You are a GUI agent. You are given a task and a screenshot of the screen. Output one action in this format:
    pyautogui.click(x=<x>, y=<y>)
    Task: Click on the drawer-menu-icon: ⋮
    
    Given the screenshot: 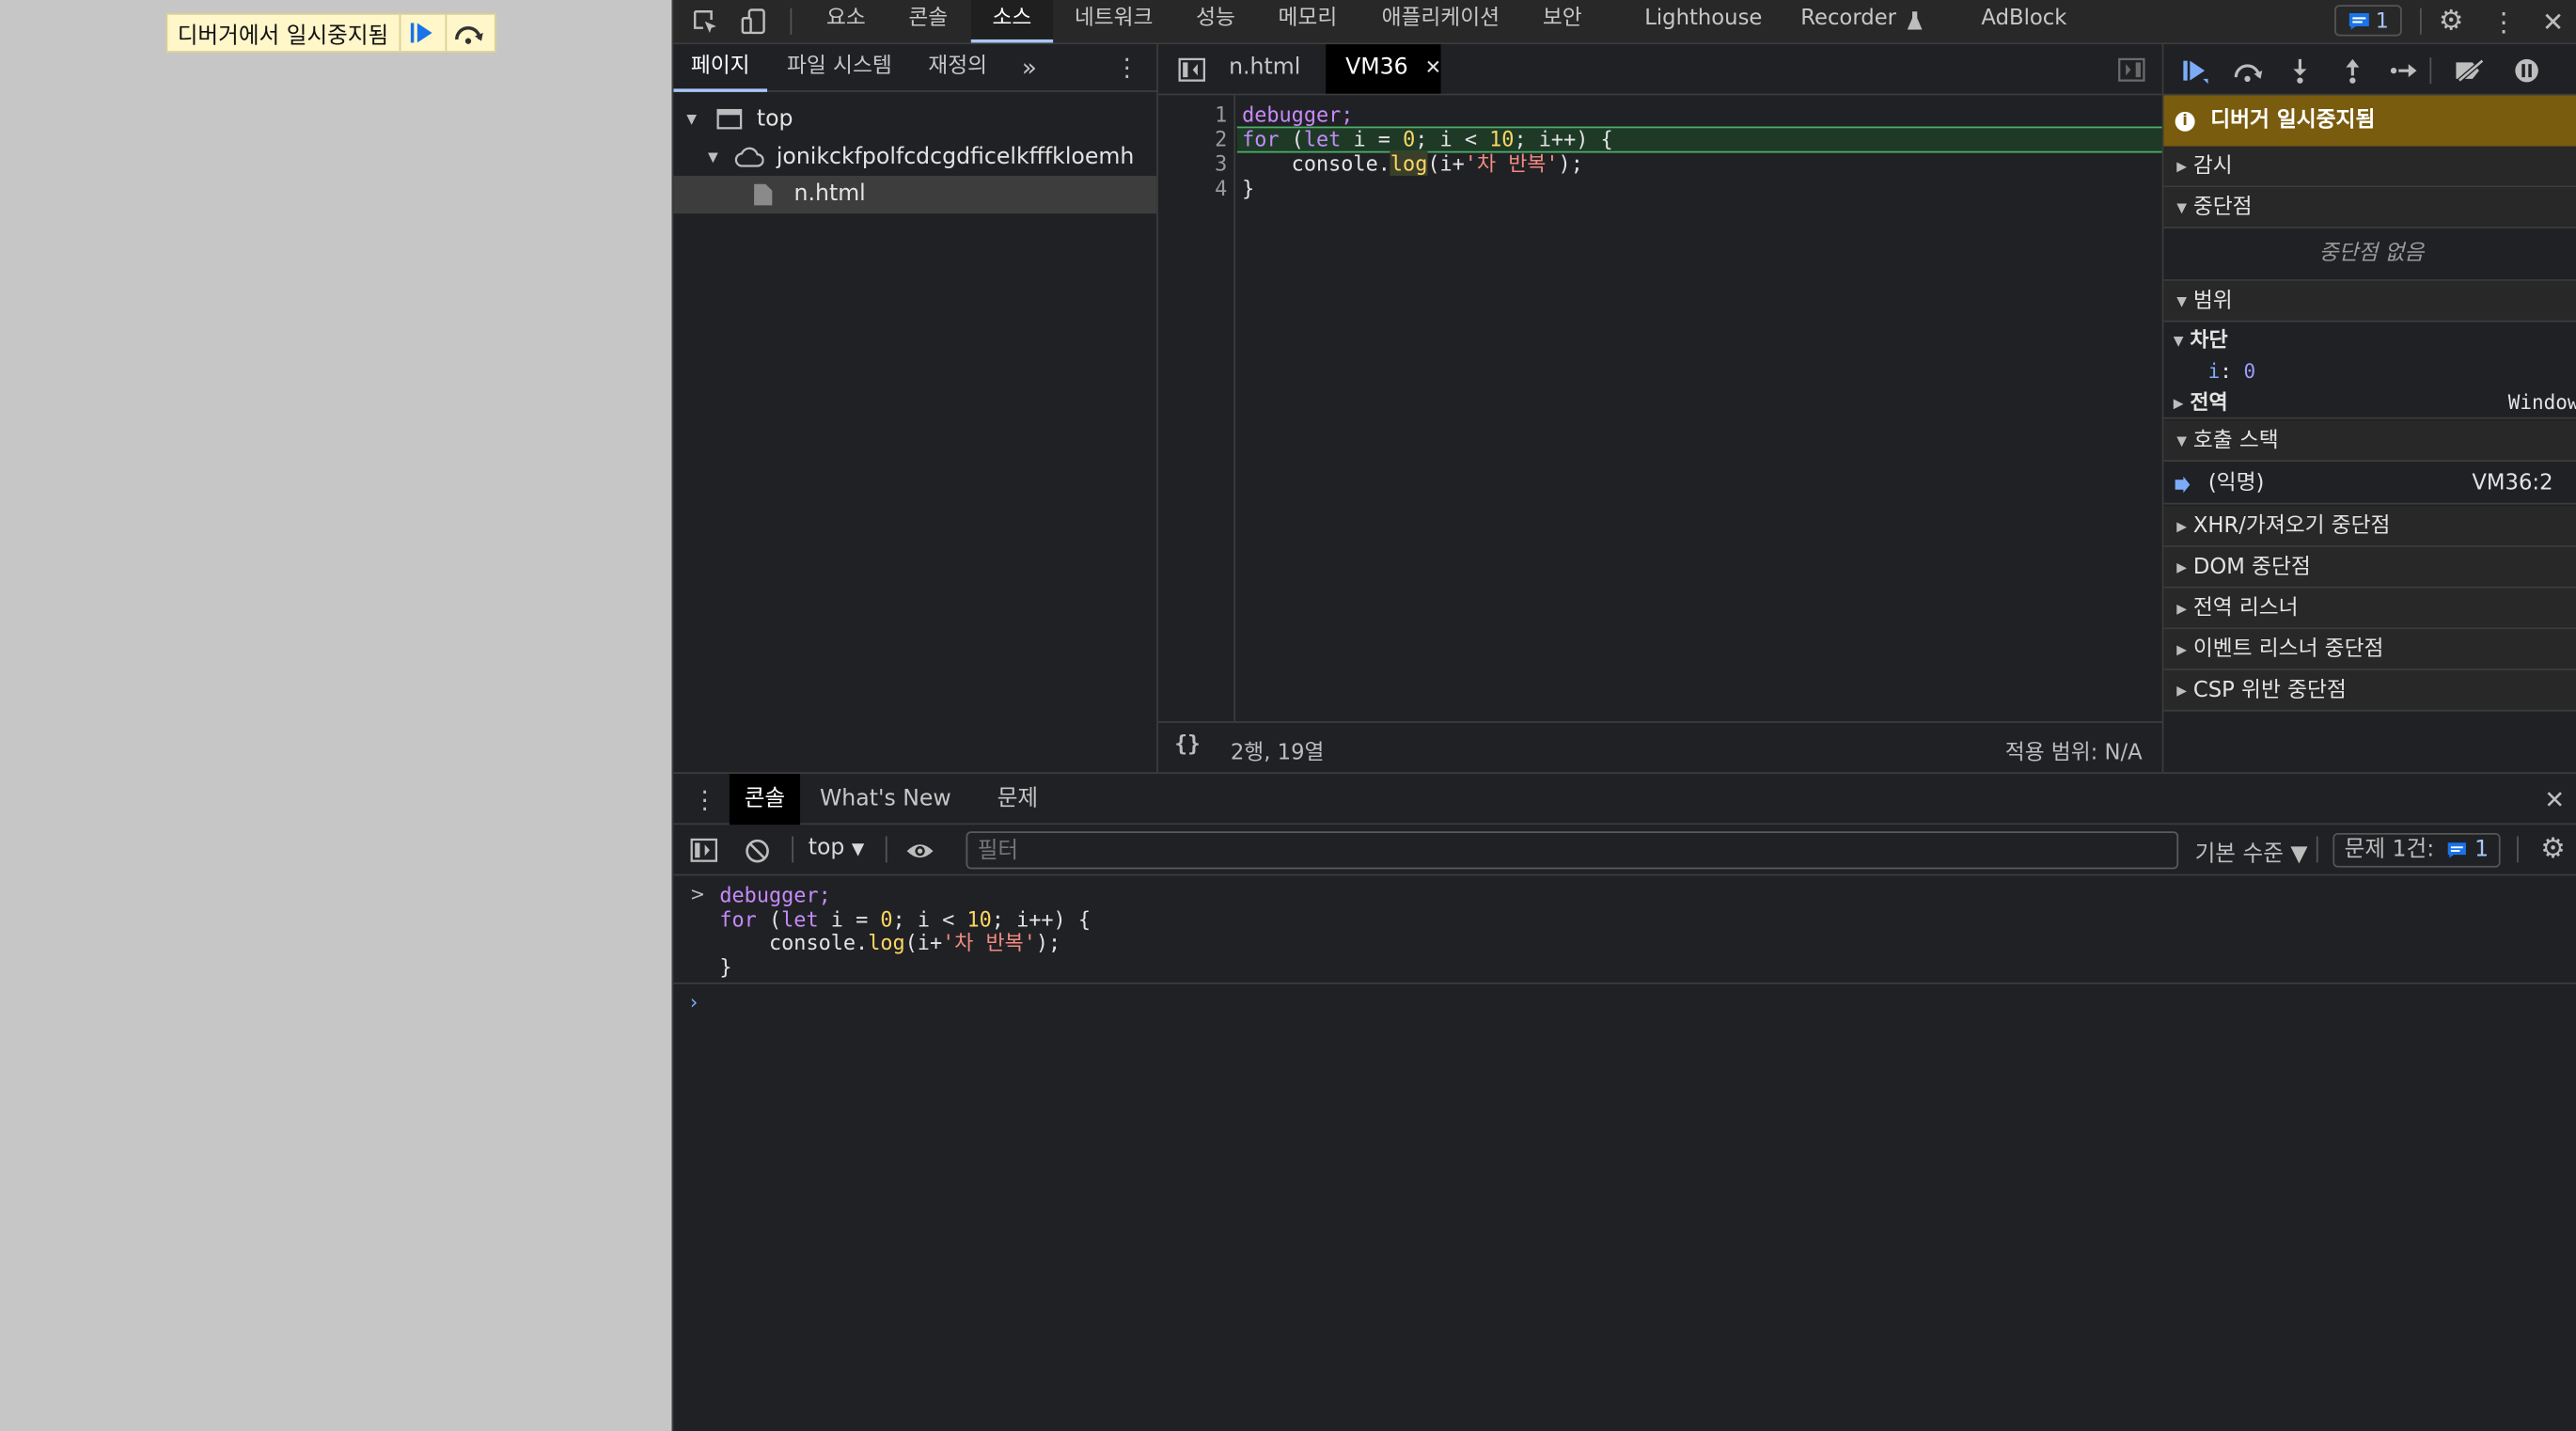 What is the action you would take?
    pyautogui.click(x=705, y=800)
    